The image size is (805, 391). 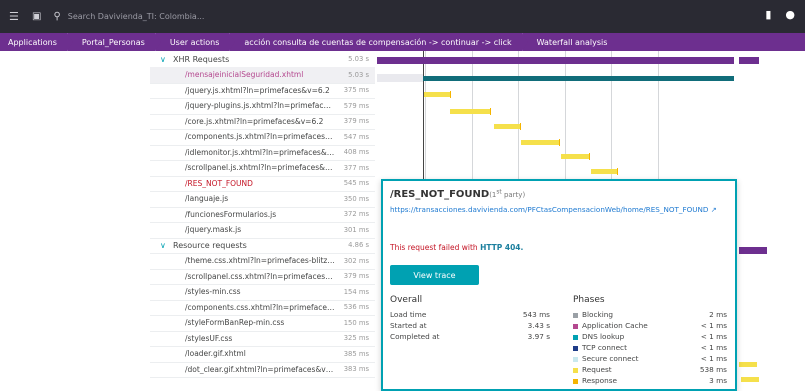 What do you see at coordinates (578, 78) in the screenshot?
I see `bar-mensajeinicial` at bounding box center [578, 78].